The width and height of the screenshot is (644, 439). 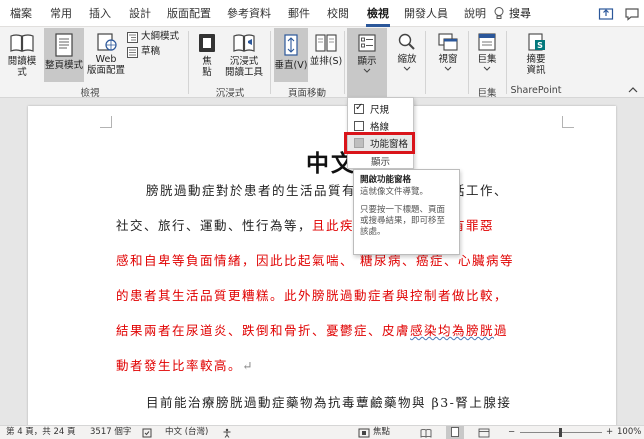 I want to click on focus-mode-icon, so click(x=364, y=433).